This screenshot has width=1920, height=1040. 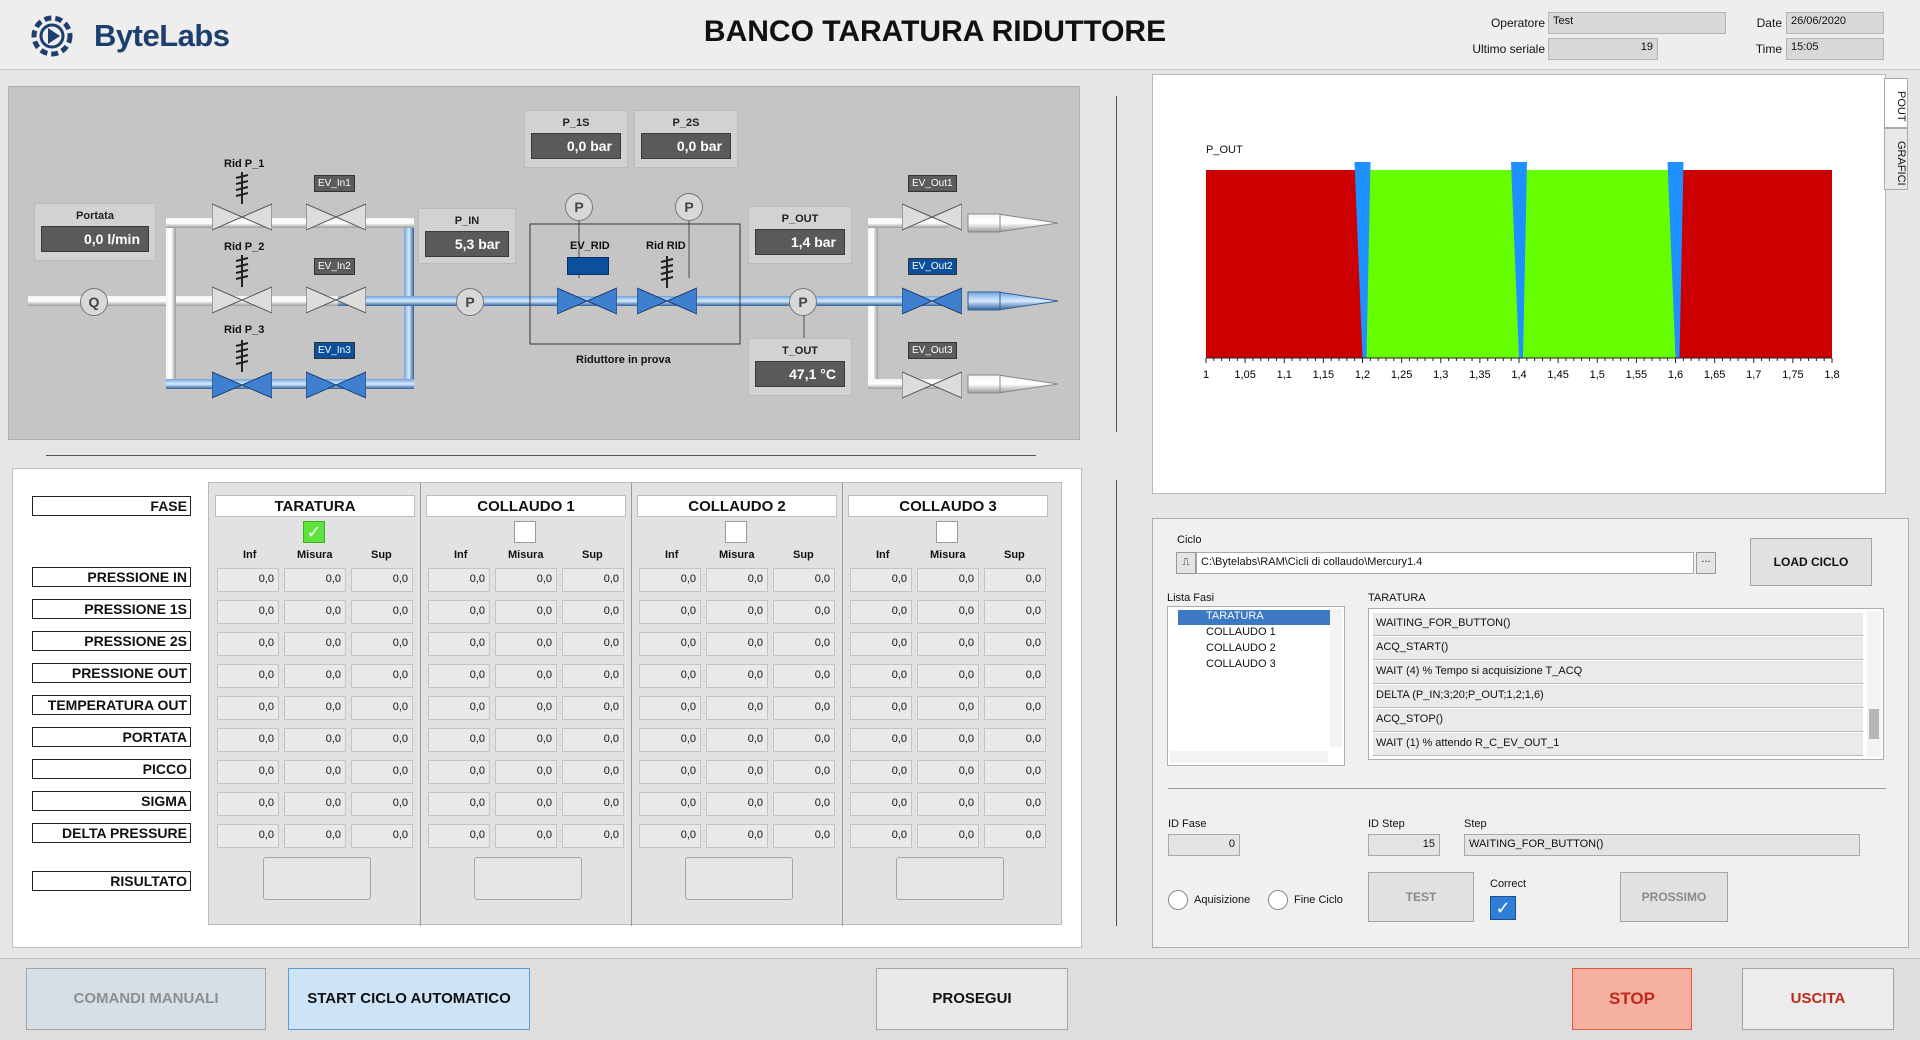 What do you see at coordinates (1618, 720) in the screenshot?
I see `step-item: ACQ_STOP()` at bounding box center [1618, 720].